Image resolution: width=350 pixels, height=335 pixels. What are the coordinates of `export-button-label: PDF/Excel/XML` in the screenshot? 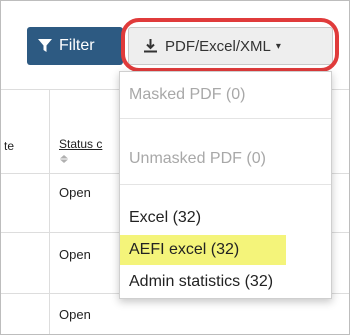 It's located at (218, 46).